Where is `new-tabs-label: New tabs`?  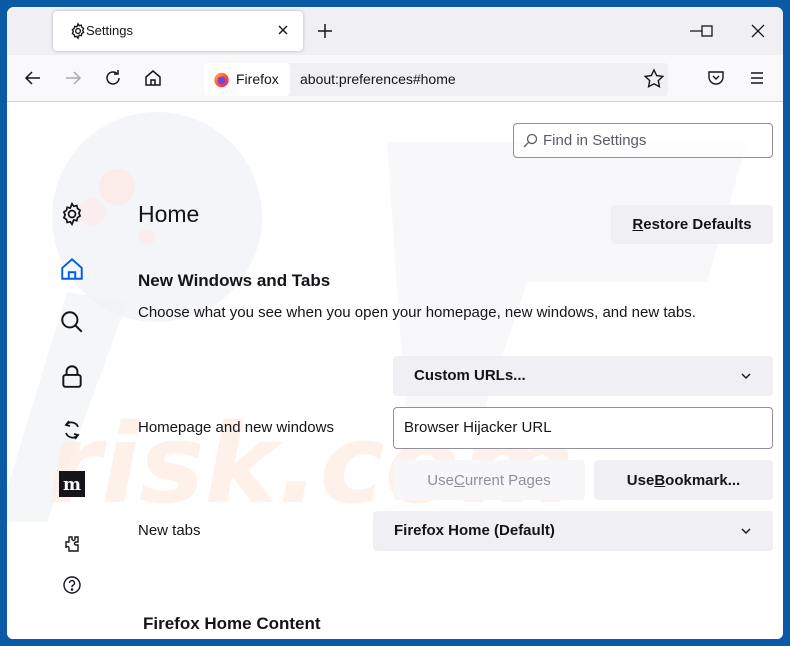 new-tabs-label: New tabs is located at coordinates (169, 530).